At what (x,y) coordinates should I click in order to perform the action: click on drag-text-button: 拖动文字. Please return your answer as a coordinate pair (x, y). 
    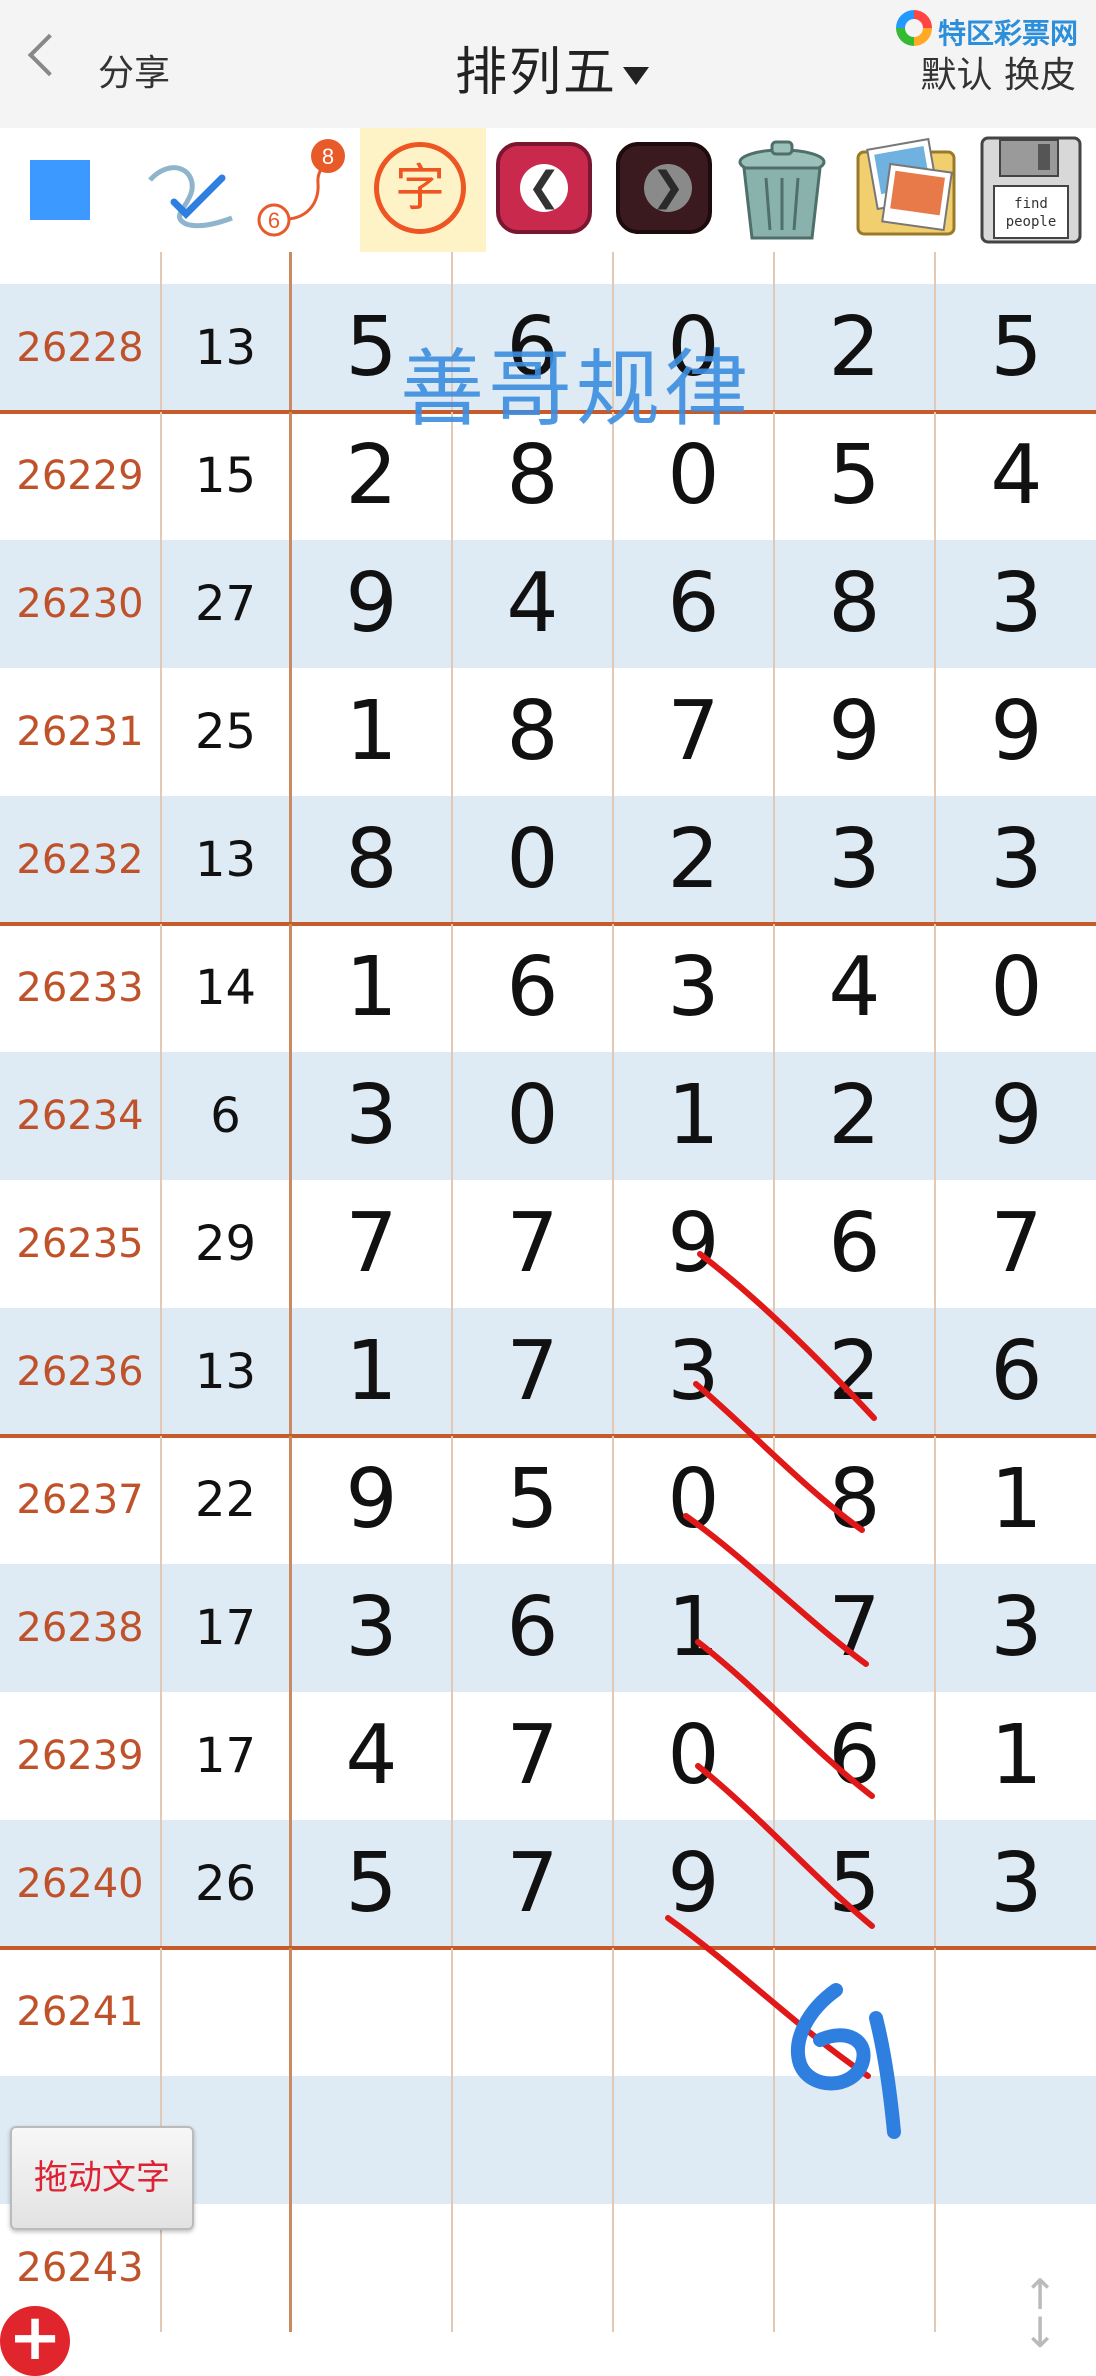
    Looking at the image, I should click on (102, 2178).